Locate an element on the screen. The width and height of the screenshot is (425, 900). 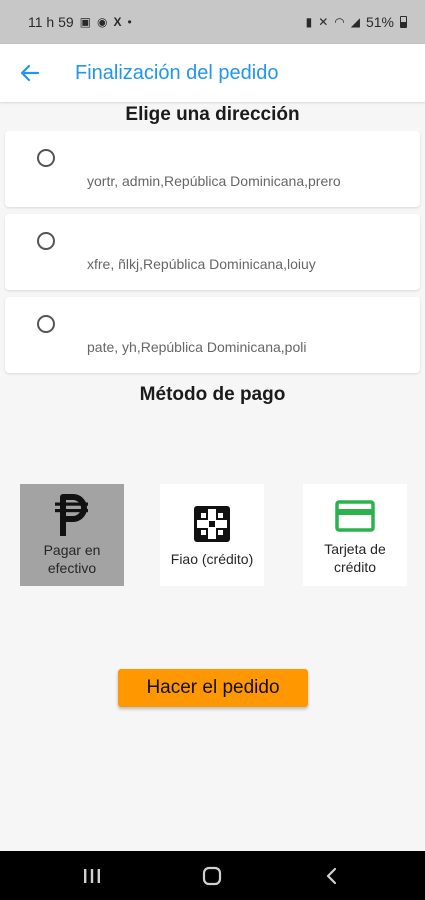
battery-icon is located at coordinates (403, 22).